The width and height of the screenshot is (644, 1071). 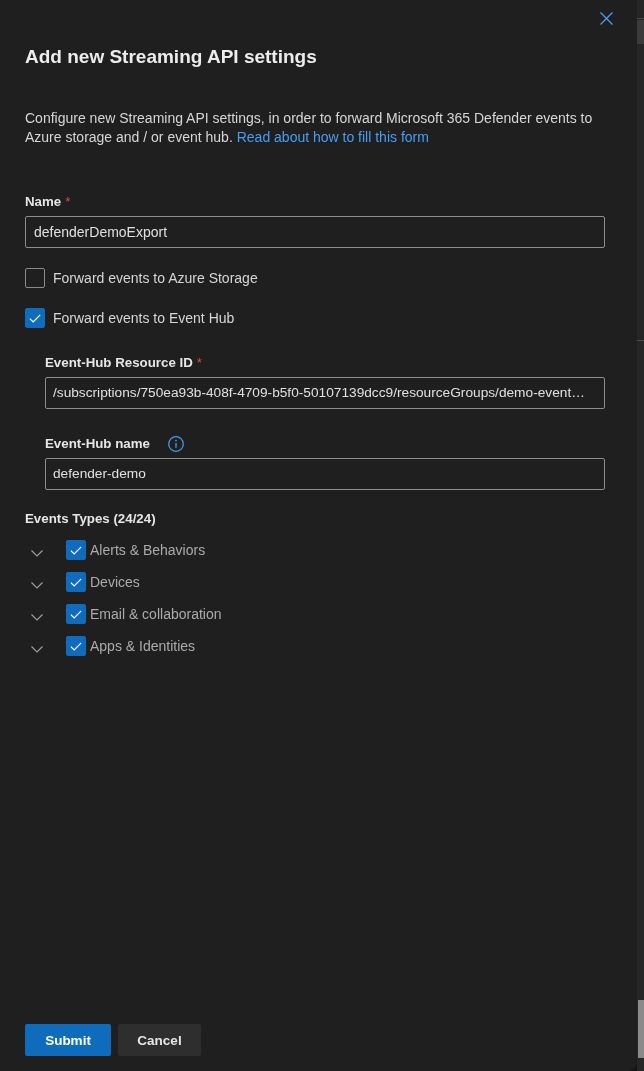 What do you see at coordinates (171, 57) in the screenshot?
I see `panel-title: Add new Streaming API settings` at bounding box center [171, 57].